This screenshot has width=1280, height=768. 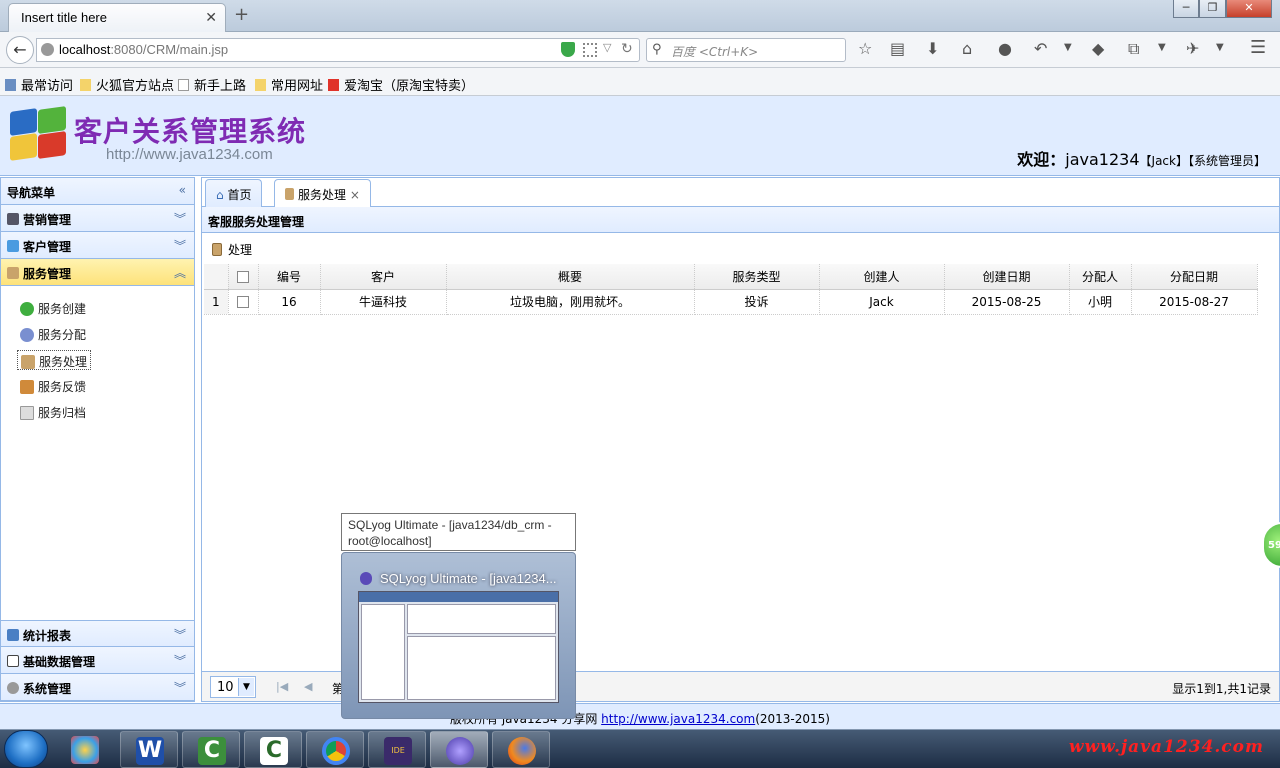 I want to click on bookmark-folder-icon, so click(x=10, y=85).